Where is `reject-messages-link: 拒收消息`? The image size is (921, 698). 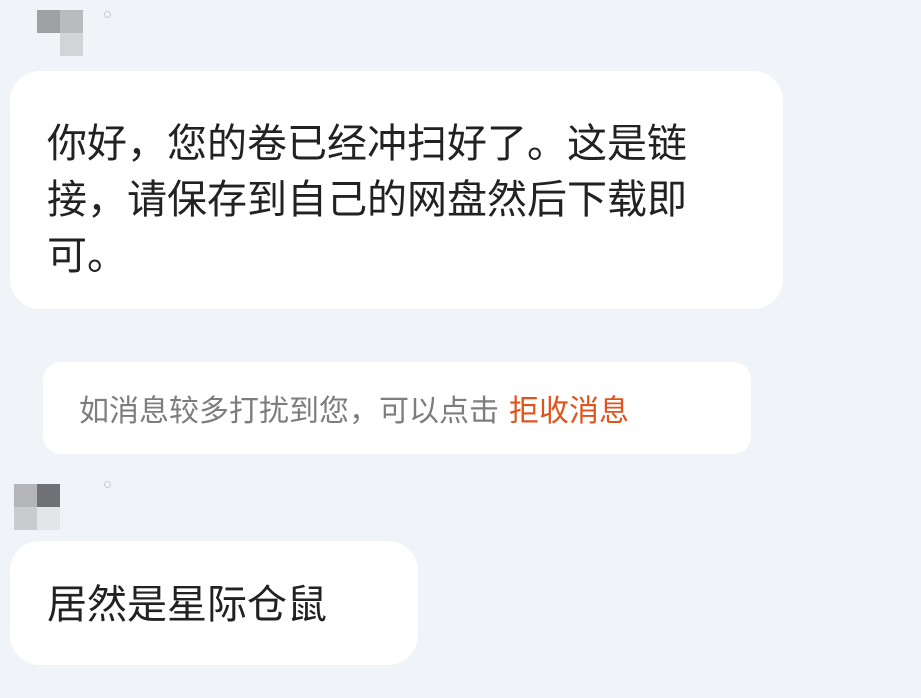
reject-messages-link: 拒收消息 is located at coordinates (569, 408).